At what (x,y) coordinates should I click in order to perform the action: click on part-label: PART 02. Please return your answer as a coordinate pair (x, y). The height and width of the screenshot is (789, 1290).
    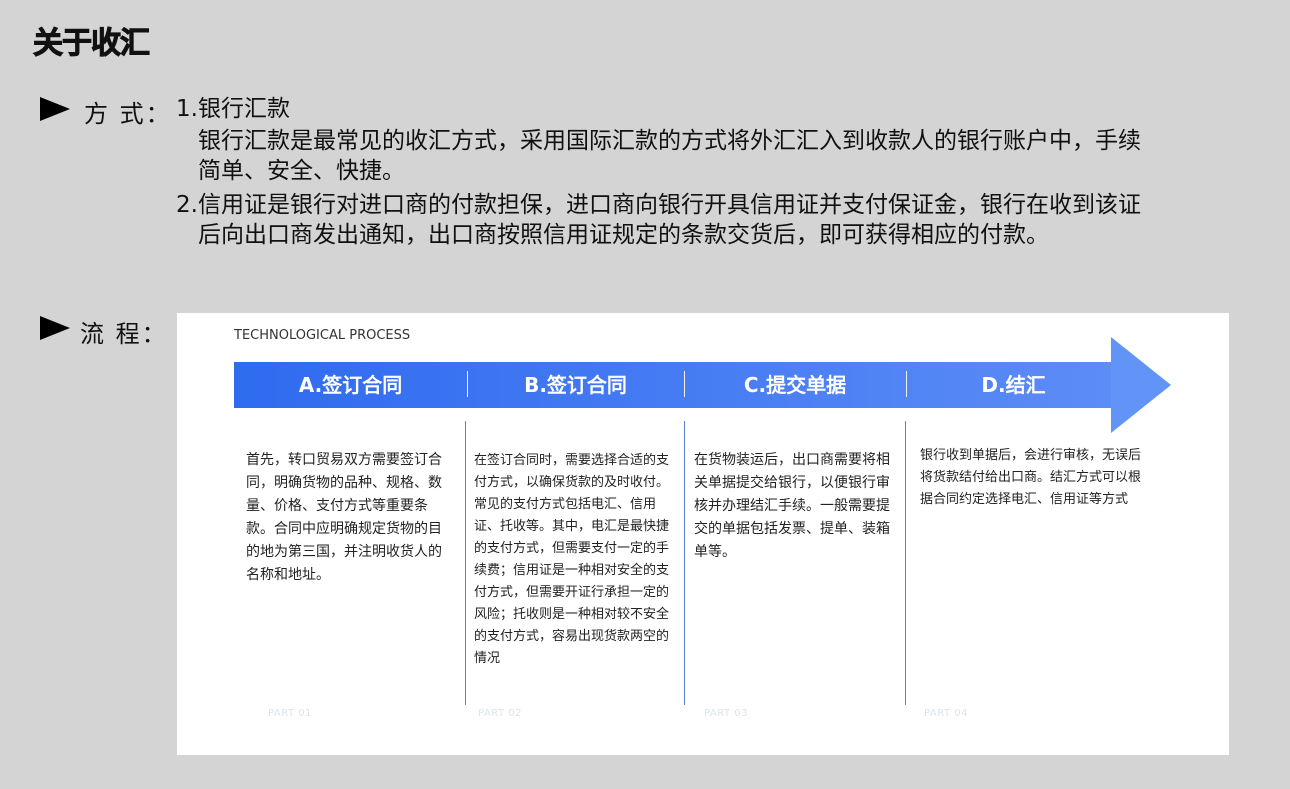
    Looking at the image, I should click on (500, 713).